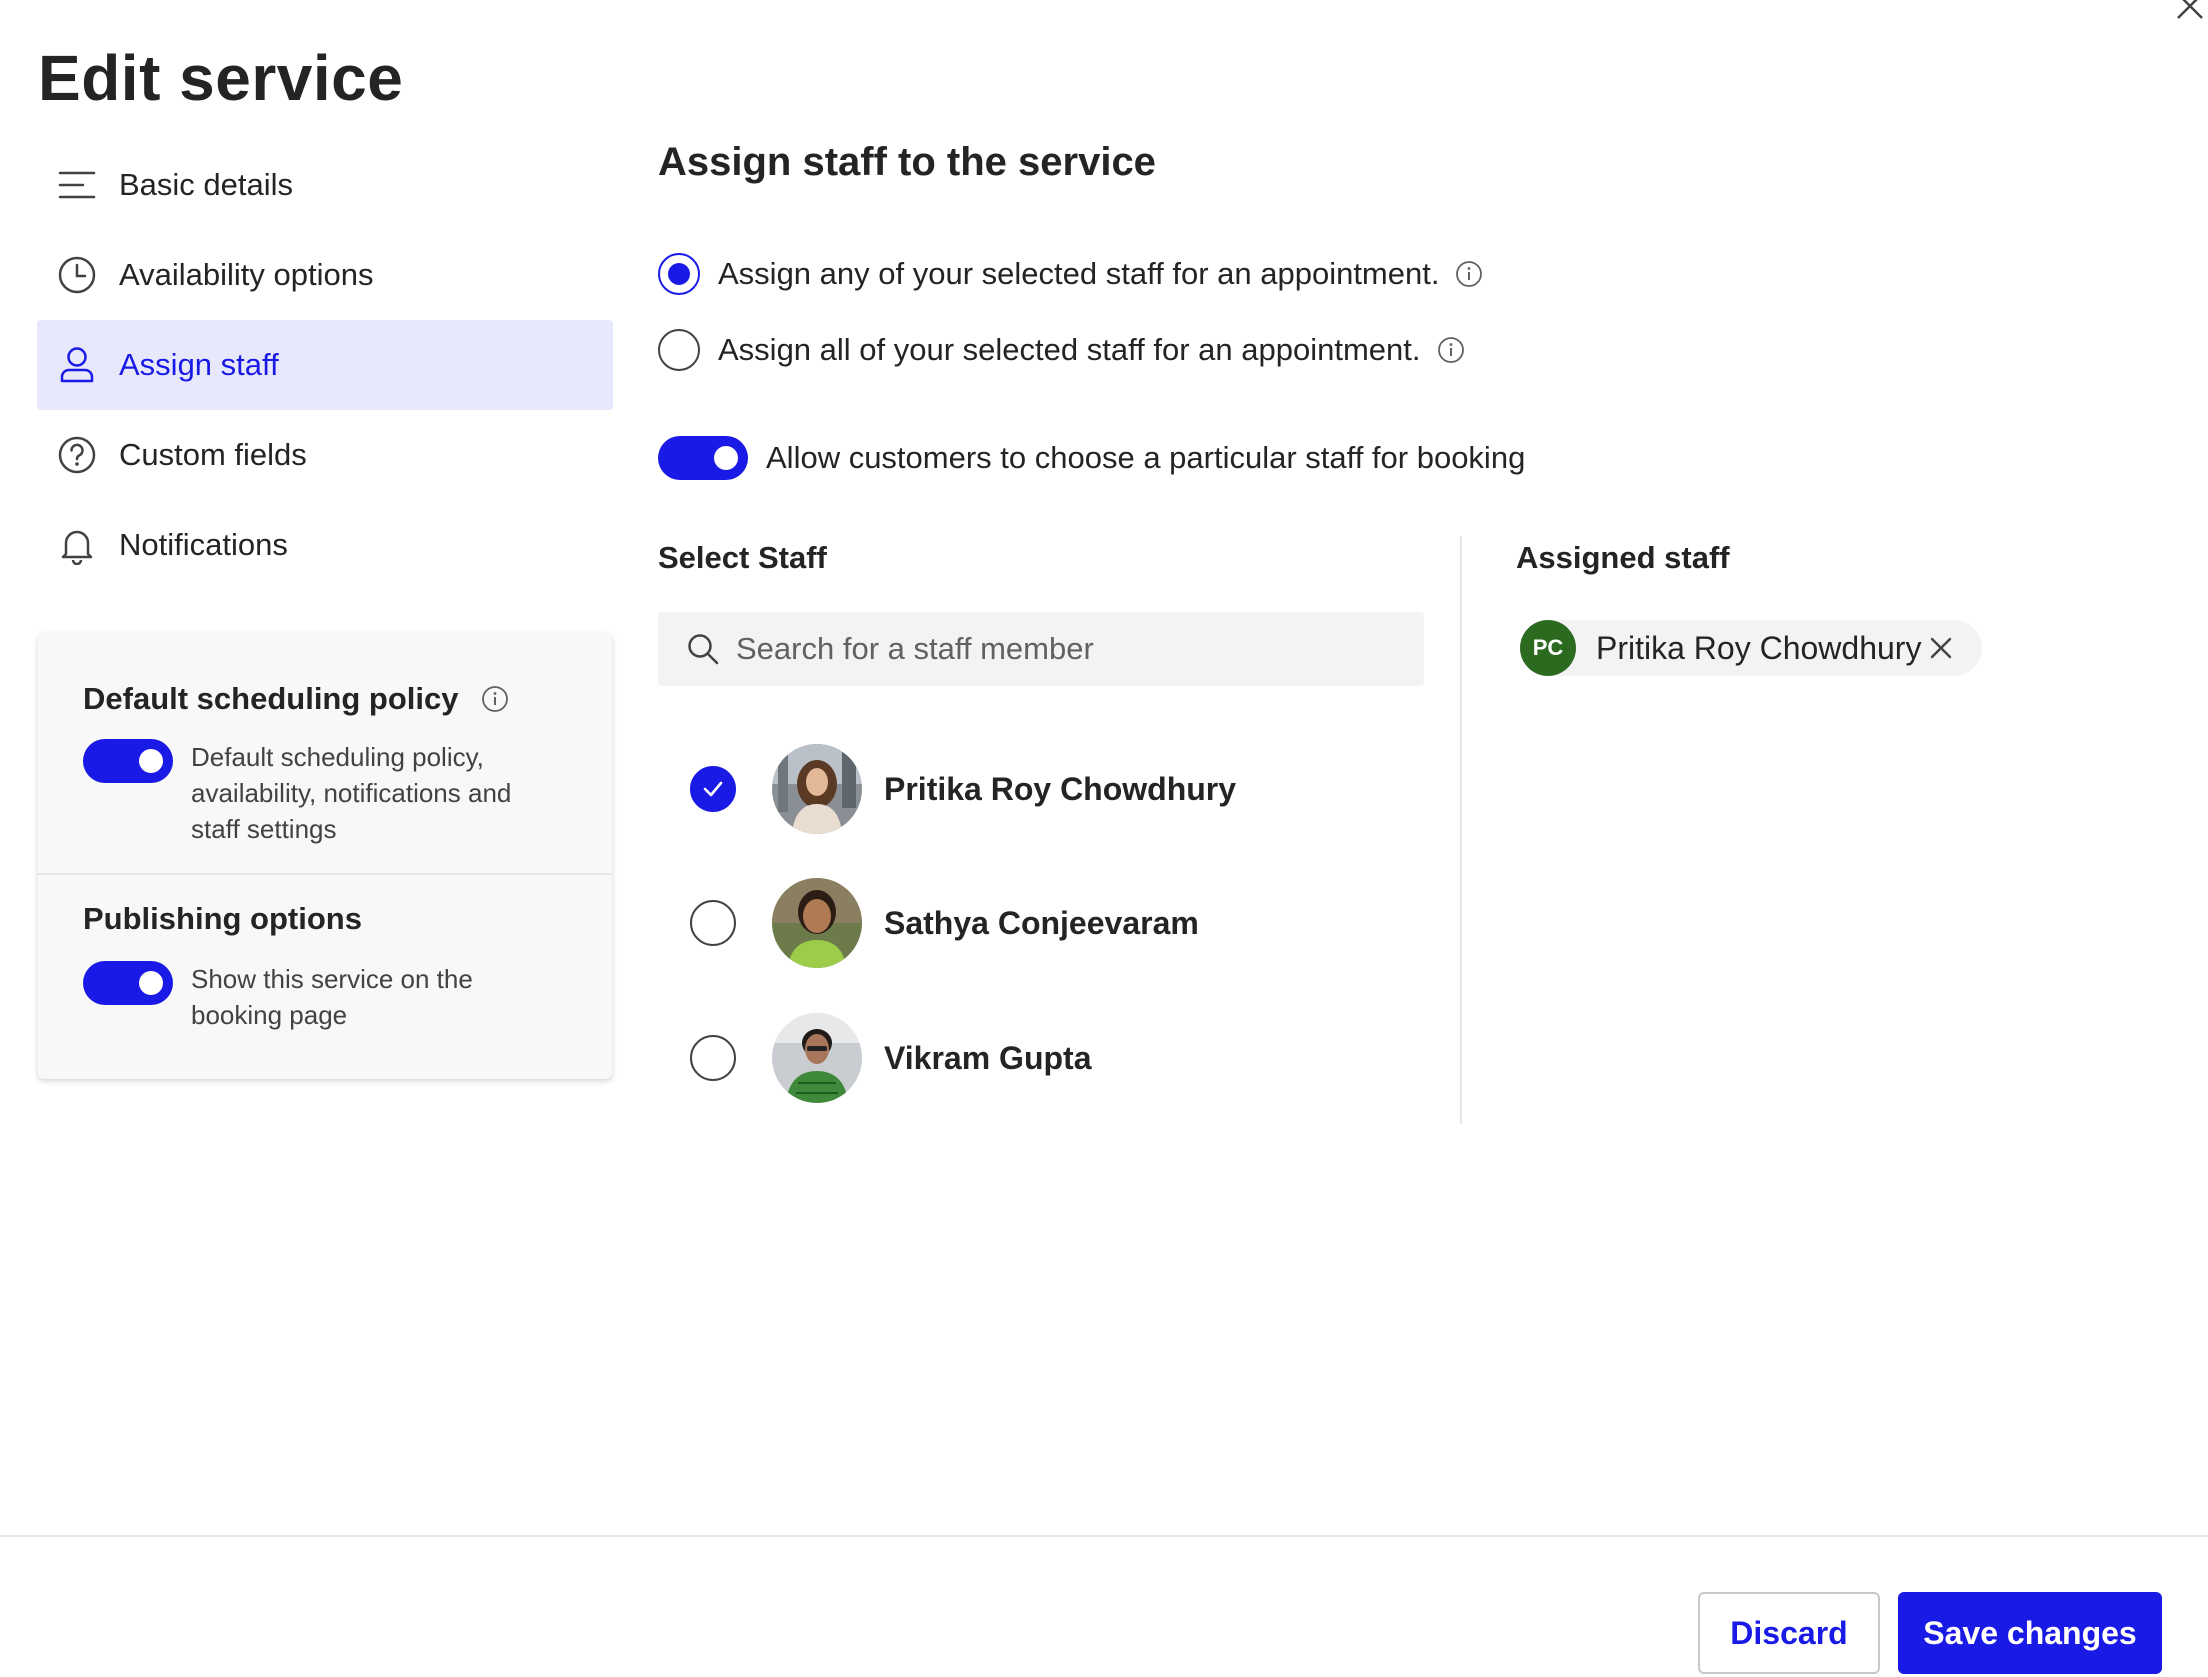 The image size is (2208, 1677). I want to click on footer-divider, so click(1104, 1536).